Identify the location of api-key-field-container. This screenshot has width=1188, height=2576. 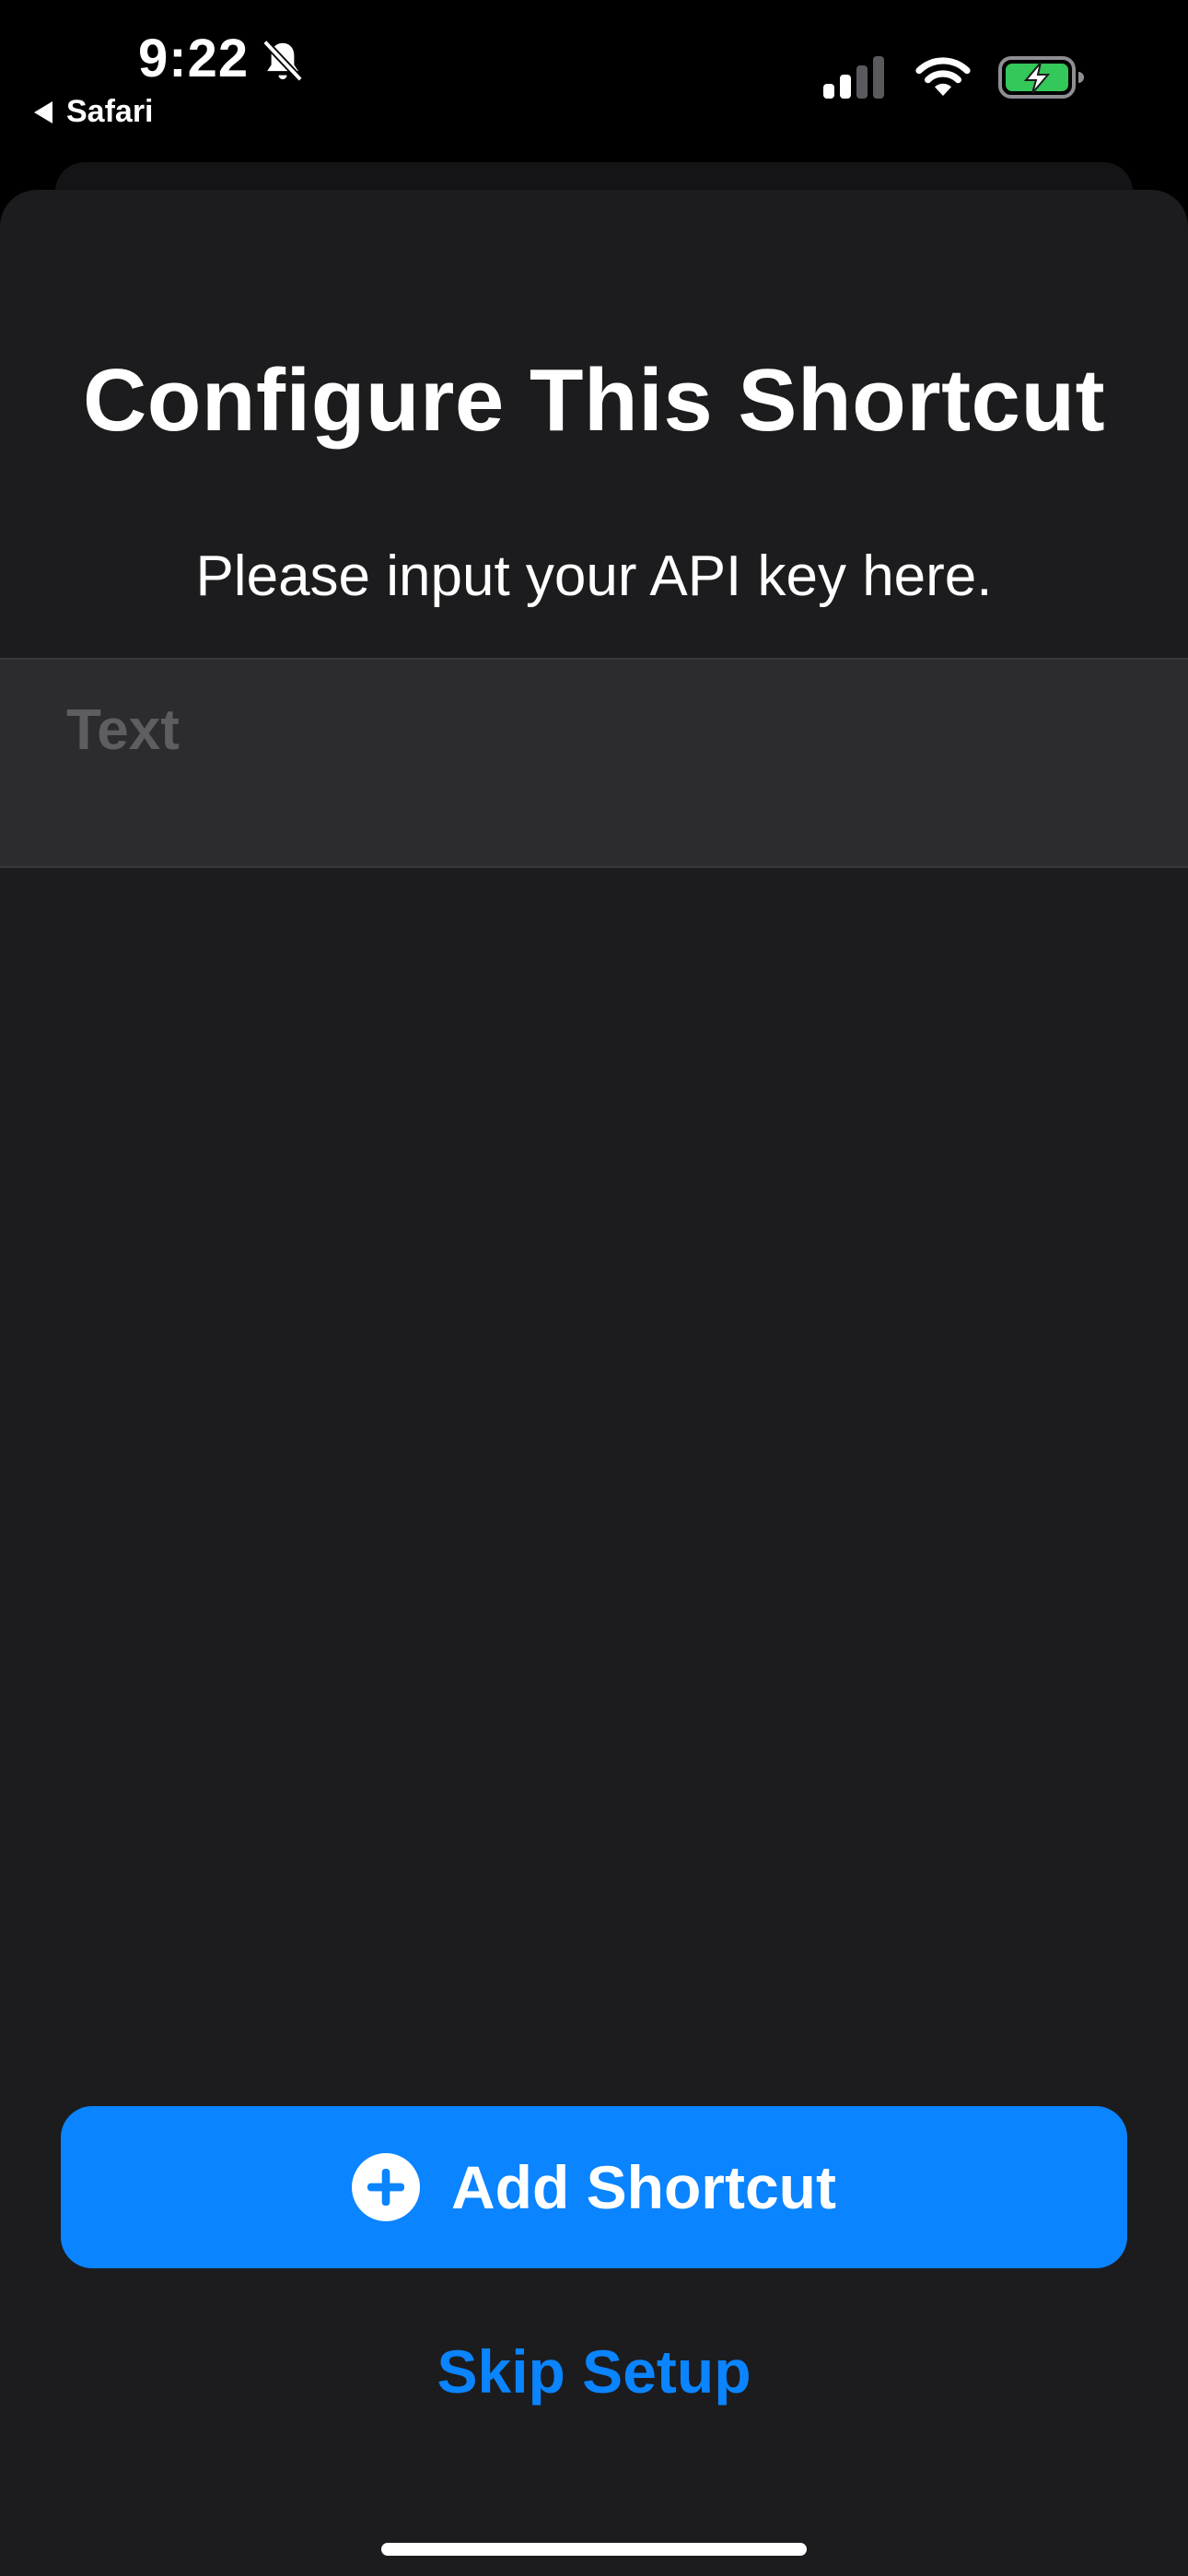
(594, 763).